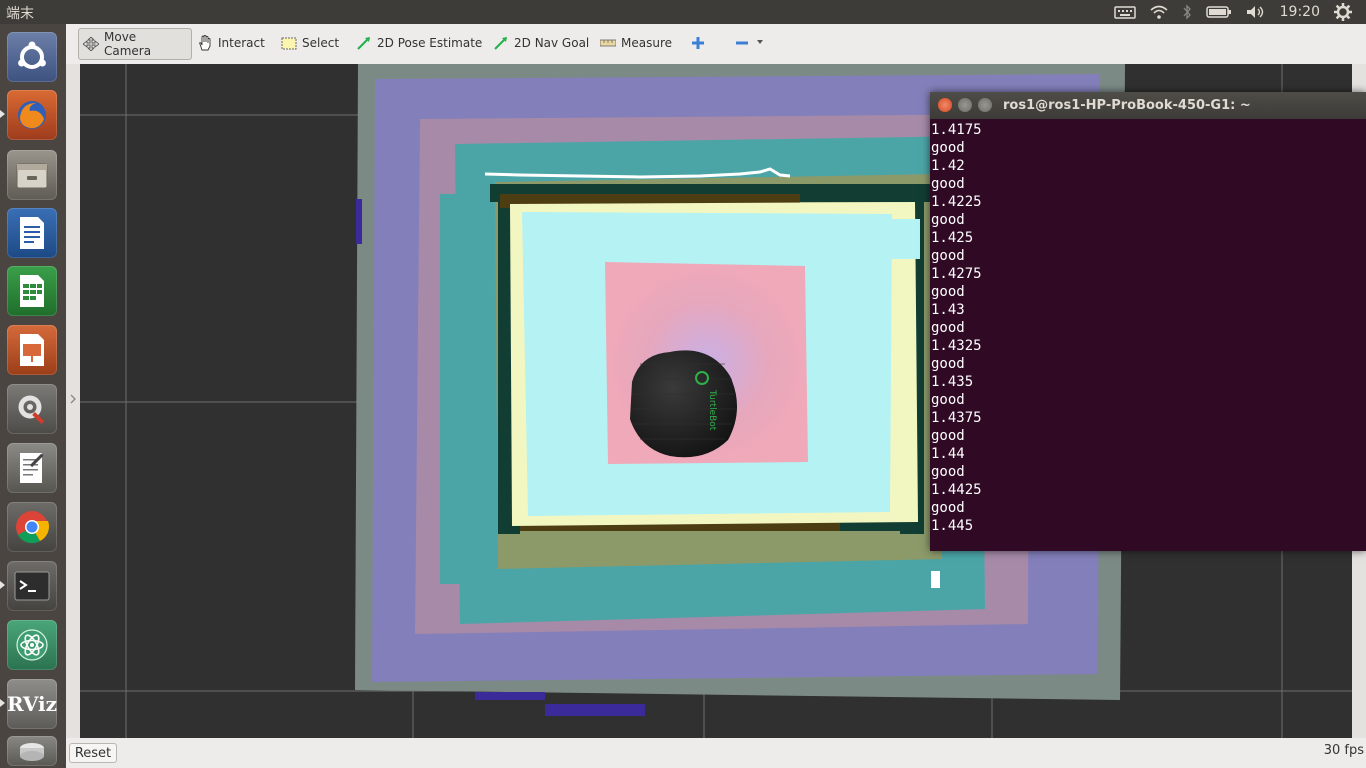 Image resolution: width=1366 pixels, height=768 pixels. I want to click on maximize-icon, so click(985, 105).